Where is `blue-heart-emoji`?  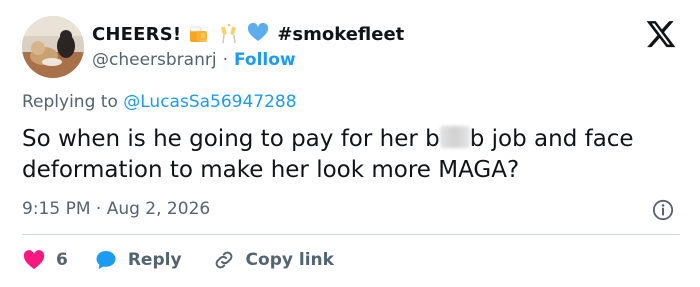 blue-heart-emoji is located at coordinates (259, 33).